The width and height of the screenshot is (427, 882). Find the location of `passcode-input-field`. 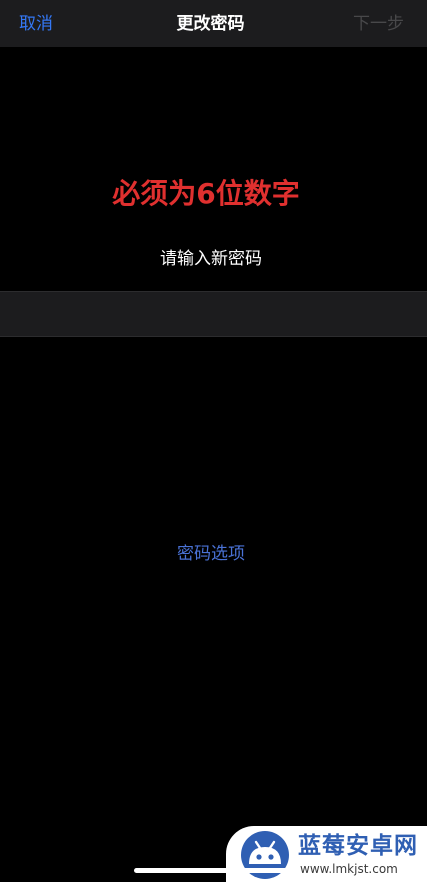

passcode-input-field is located at coordinates (213, 314).